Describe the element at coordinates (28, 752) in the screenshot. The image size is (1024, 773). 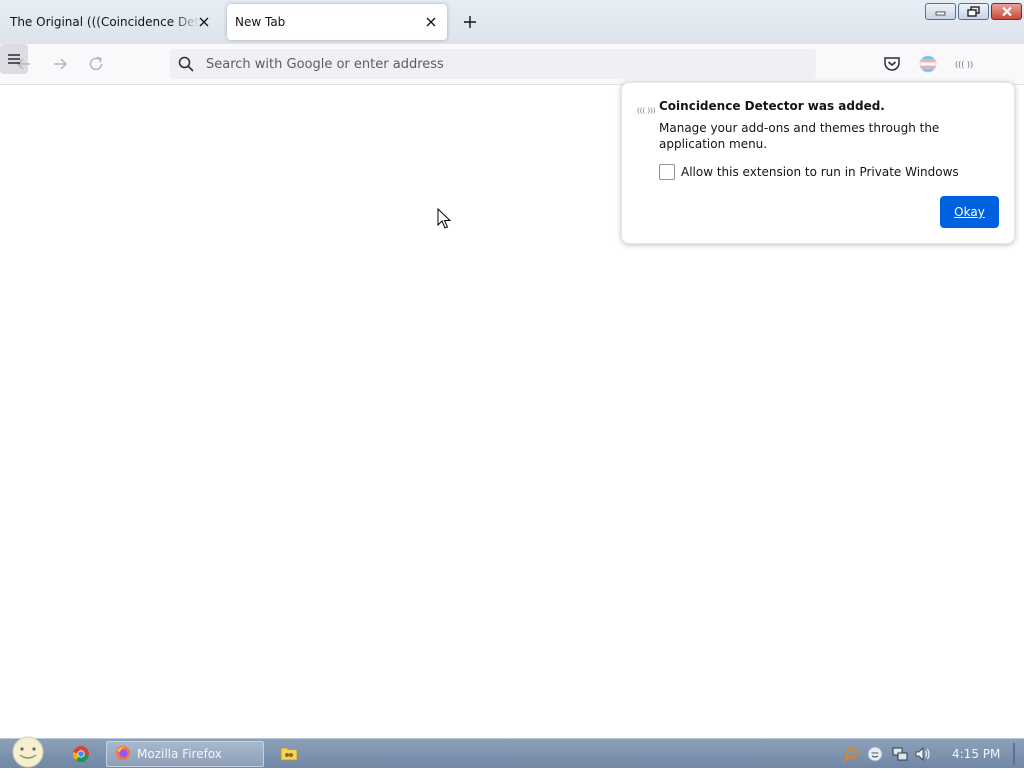
I see `start-button-icon` at that location.